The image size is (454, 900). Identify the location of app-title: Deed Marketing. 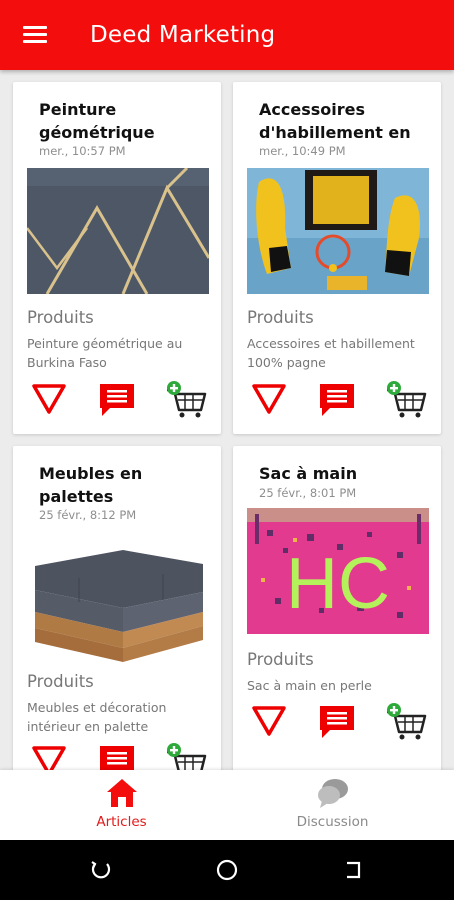
(183, 35).